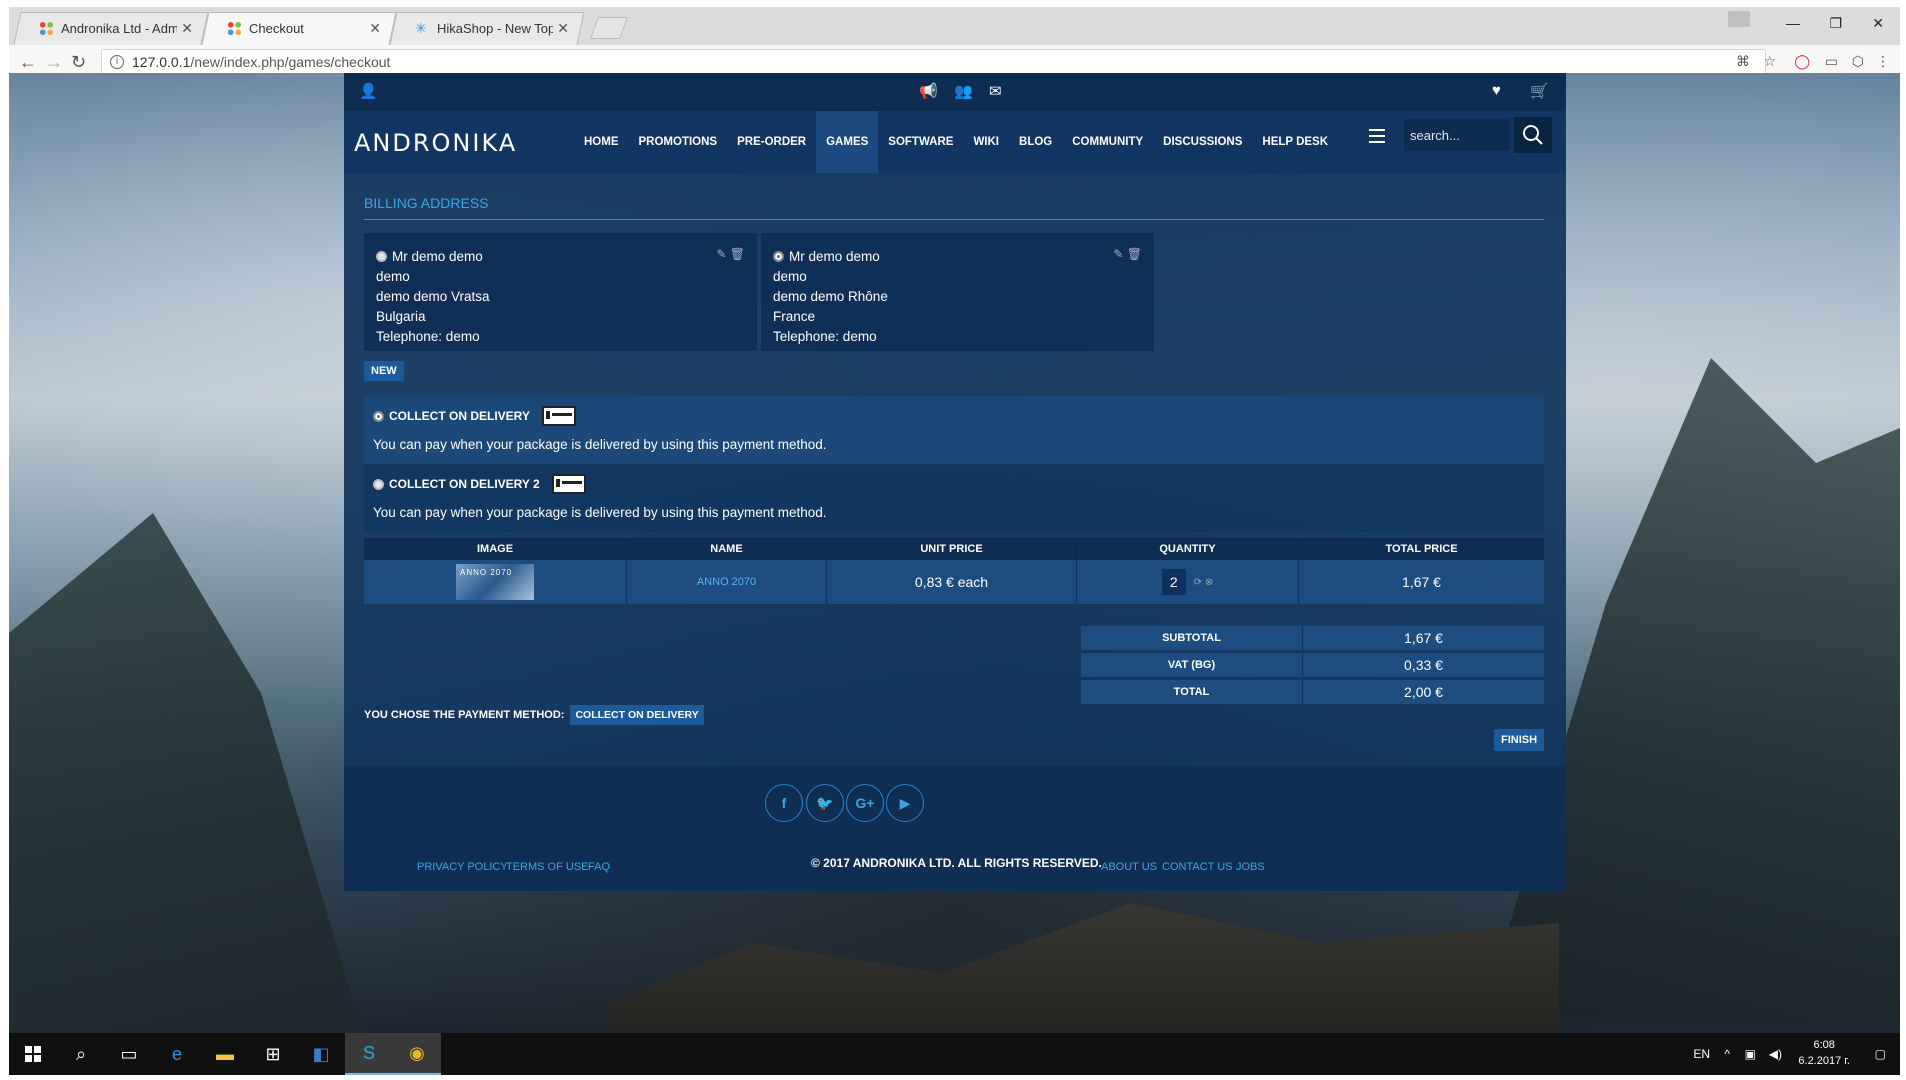 The image size is (1906, 1080). What do you see at coordinates (1831, 61) in the screenshot?
I see `cast-icon: ▭` at bounding box center [1831, 61].